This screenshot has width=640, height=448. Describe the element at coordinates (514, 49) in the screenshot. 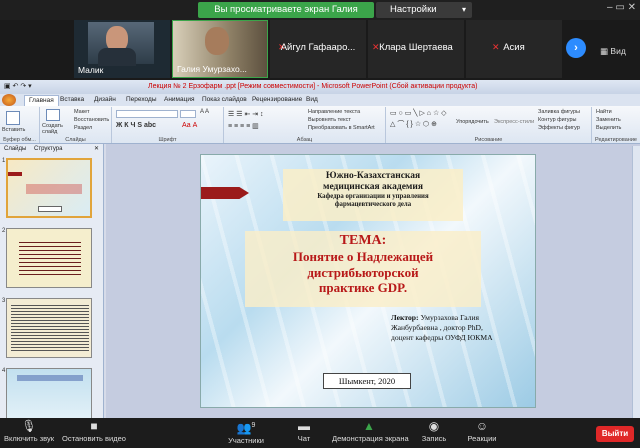

I see `participant-tile-5: ✕ Асия` at that location.